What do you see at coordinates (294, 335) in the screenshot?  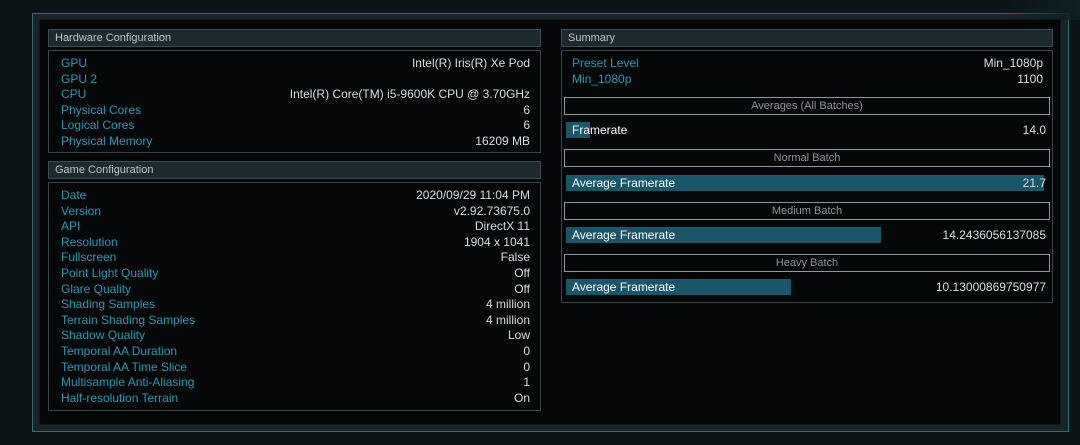 I see `game-config-row: Shadow Quality Low` at bounding box center [294, 335].